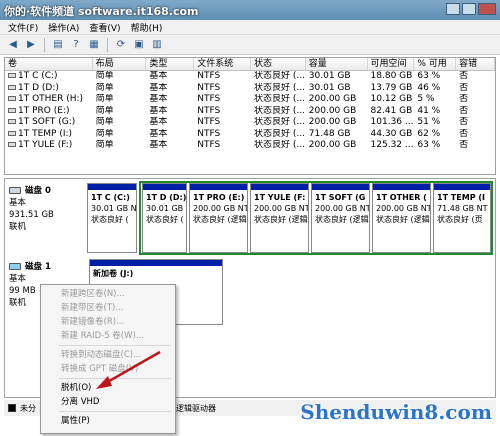 The width and height of the screenshot is (500, 436). What do you see at coordinates (337, 64) in the screenshot?
I see `col-header-capacity: 容量` at bounding box center [337, 64].